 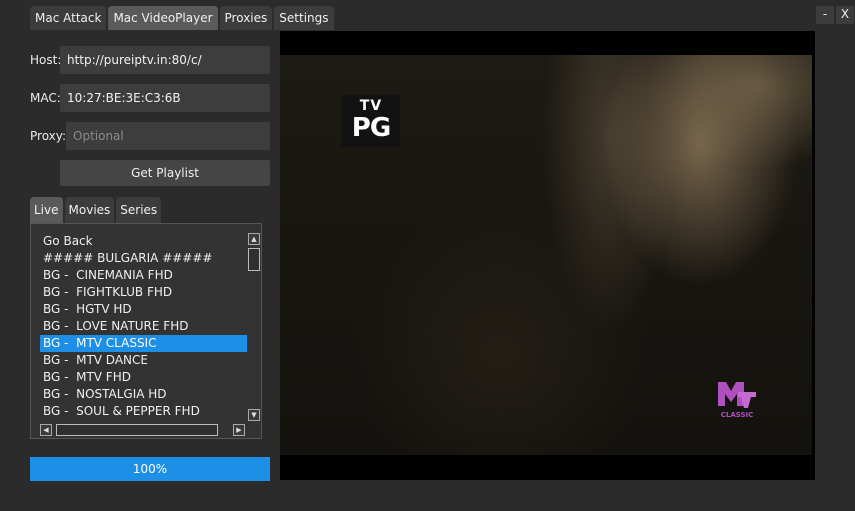 I want to click on mac-label: MAC:, so click(x=45, y=98).